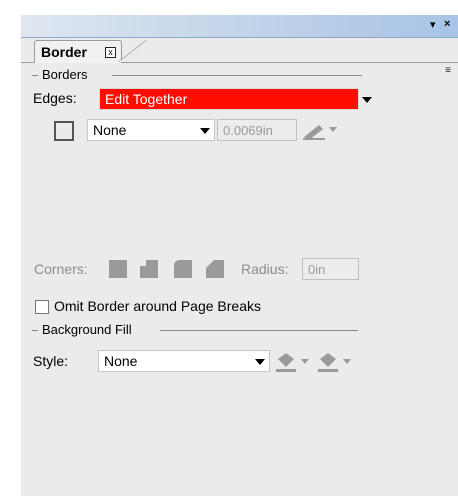  I want to click on omit-border-checkbox, so click(42, 307).